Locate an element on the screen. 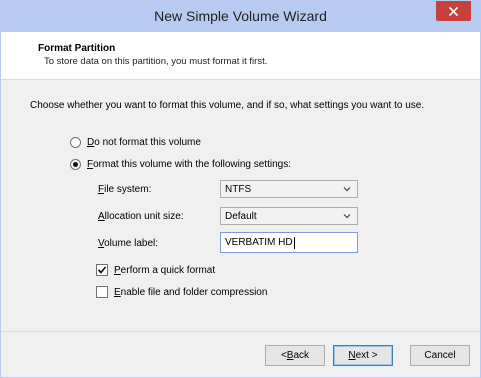 Image resolution: width=481 pixels, height=378 pixels. volume-label-input: VERBATIM HD is located at coordinates (289, 242).